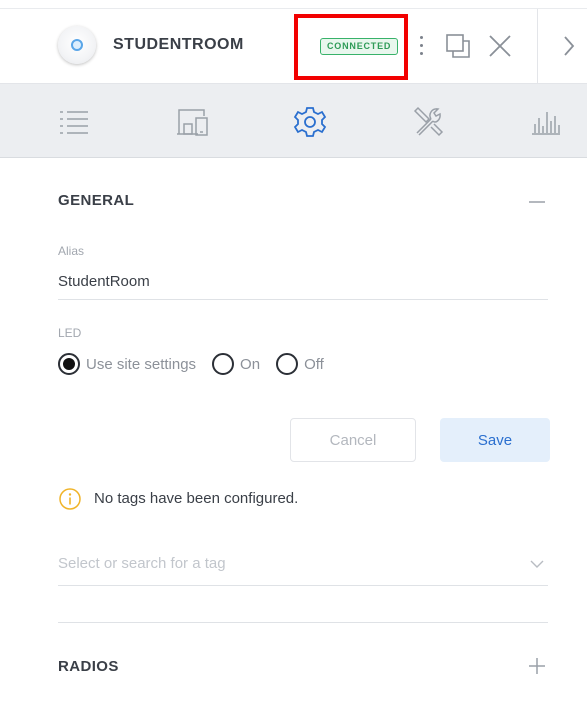  I want to click on tab-devices, so click(193, 122).